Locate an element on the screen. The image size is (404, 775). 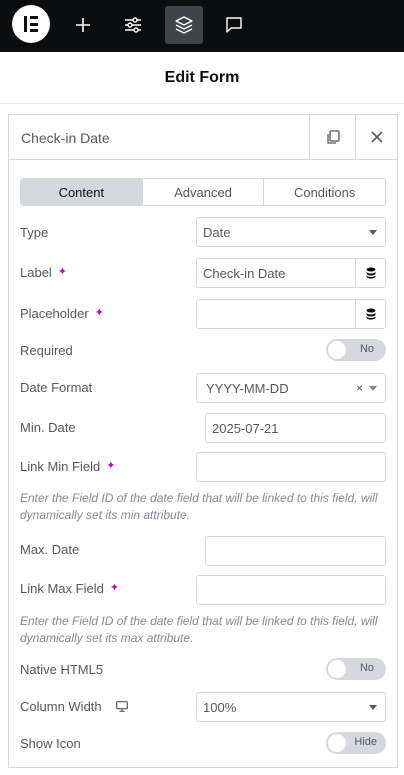
link-min-field-label-text: Link Min Field is located at coordinates (60, 466).